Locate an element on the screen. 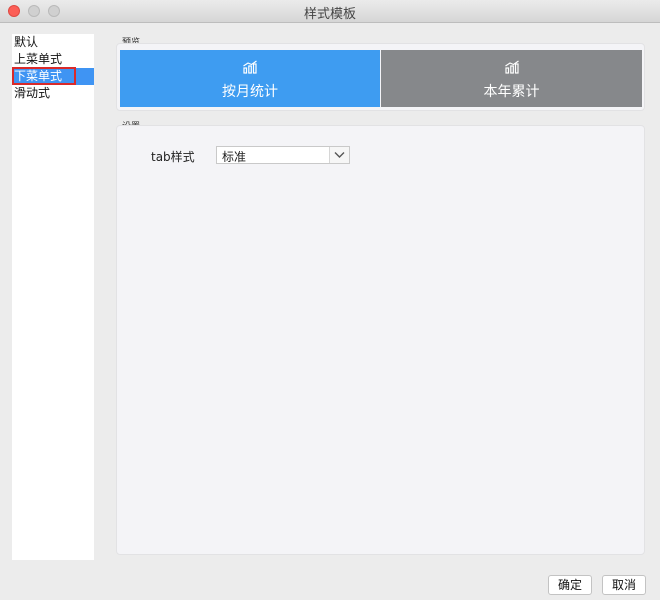 Image resolution: width=660 pixels, height=600 pixels. tab-style-label: tab样式 is located at coordinates (173, 157).